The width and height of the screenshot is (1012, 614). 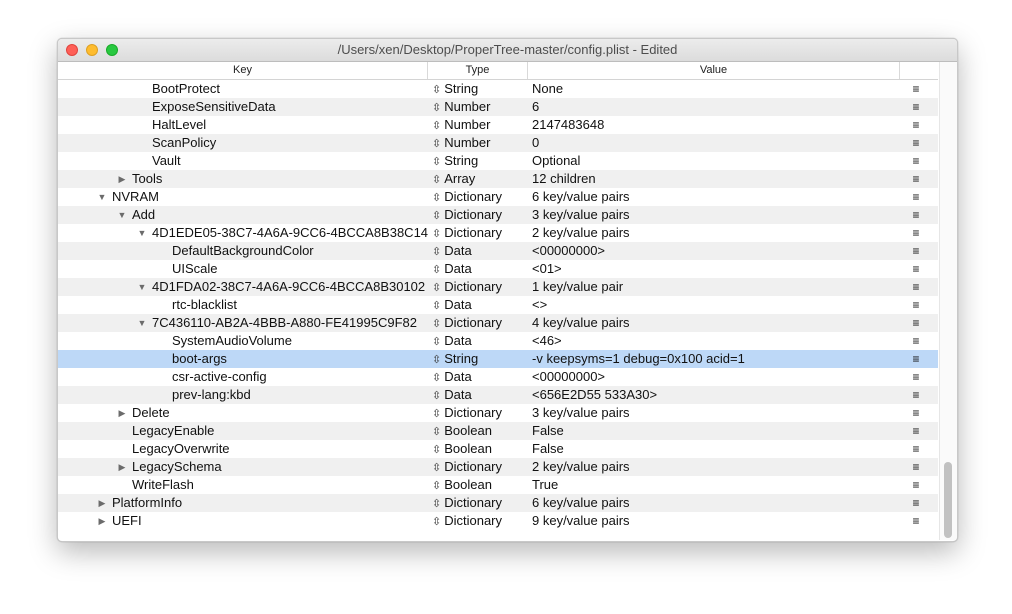 What do you see at coordinates (948, 301) in the screenshot?
I see `vertical-scrollbar` at bounding box center [948, 301].